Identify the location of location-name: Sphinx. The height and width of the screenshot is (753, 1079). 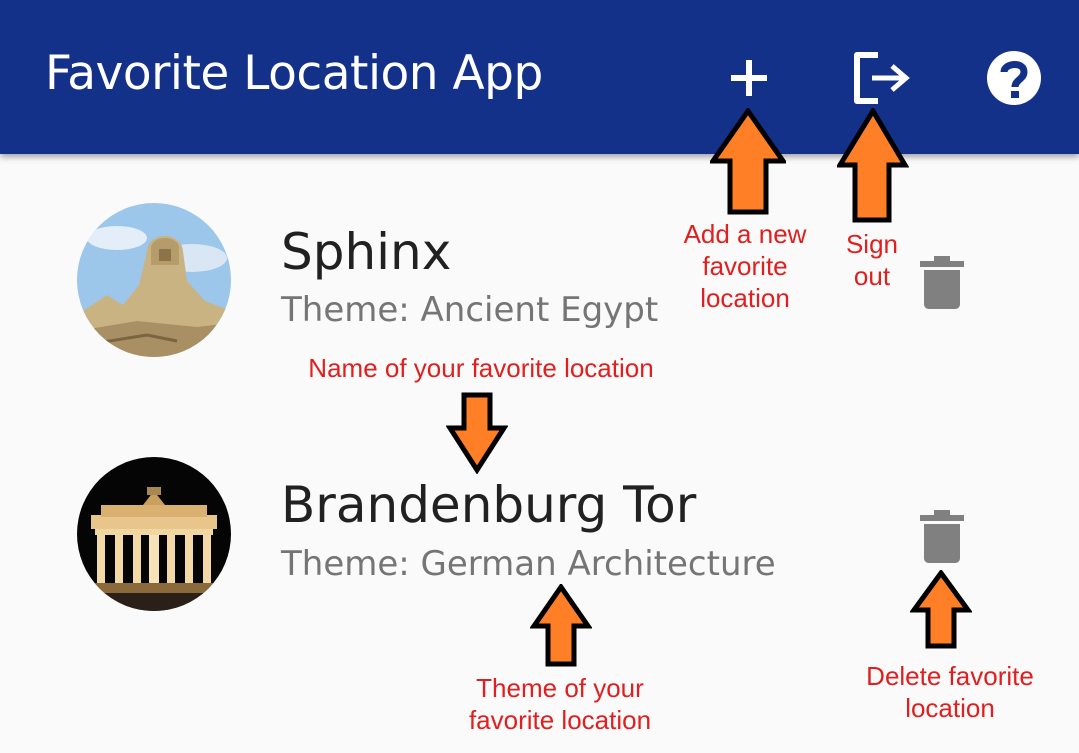
(366, 252).